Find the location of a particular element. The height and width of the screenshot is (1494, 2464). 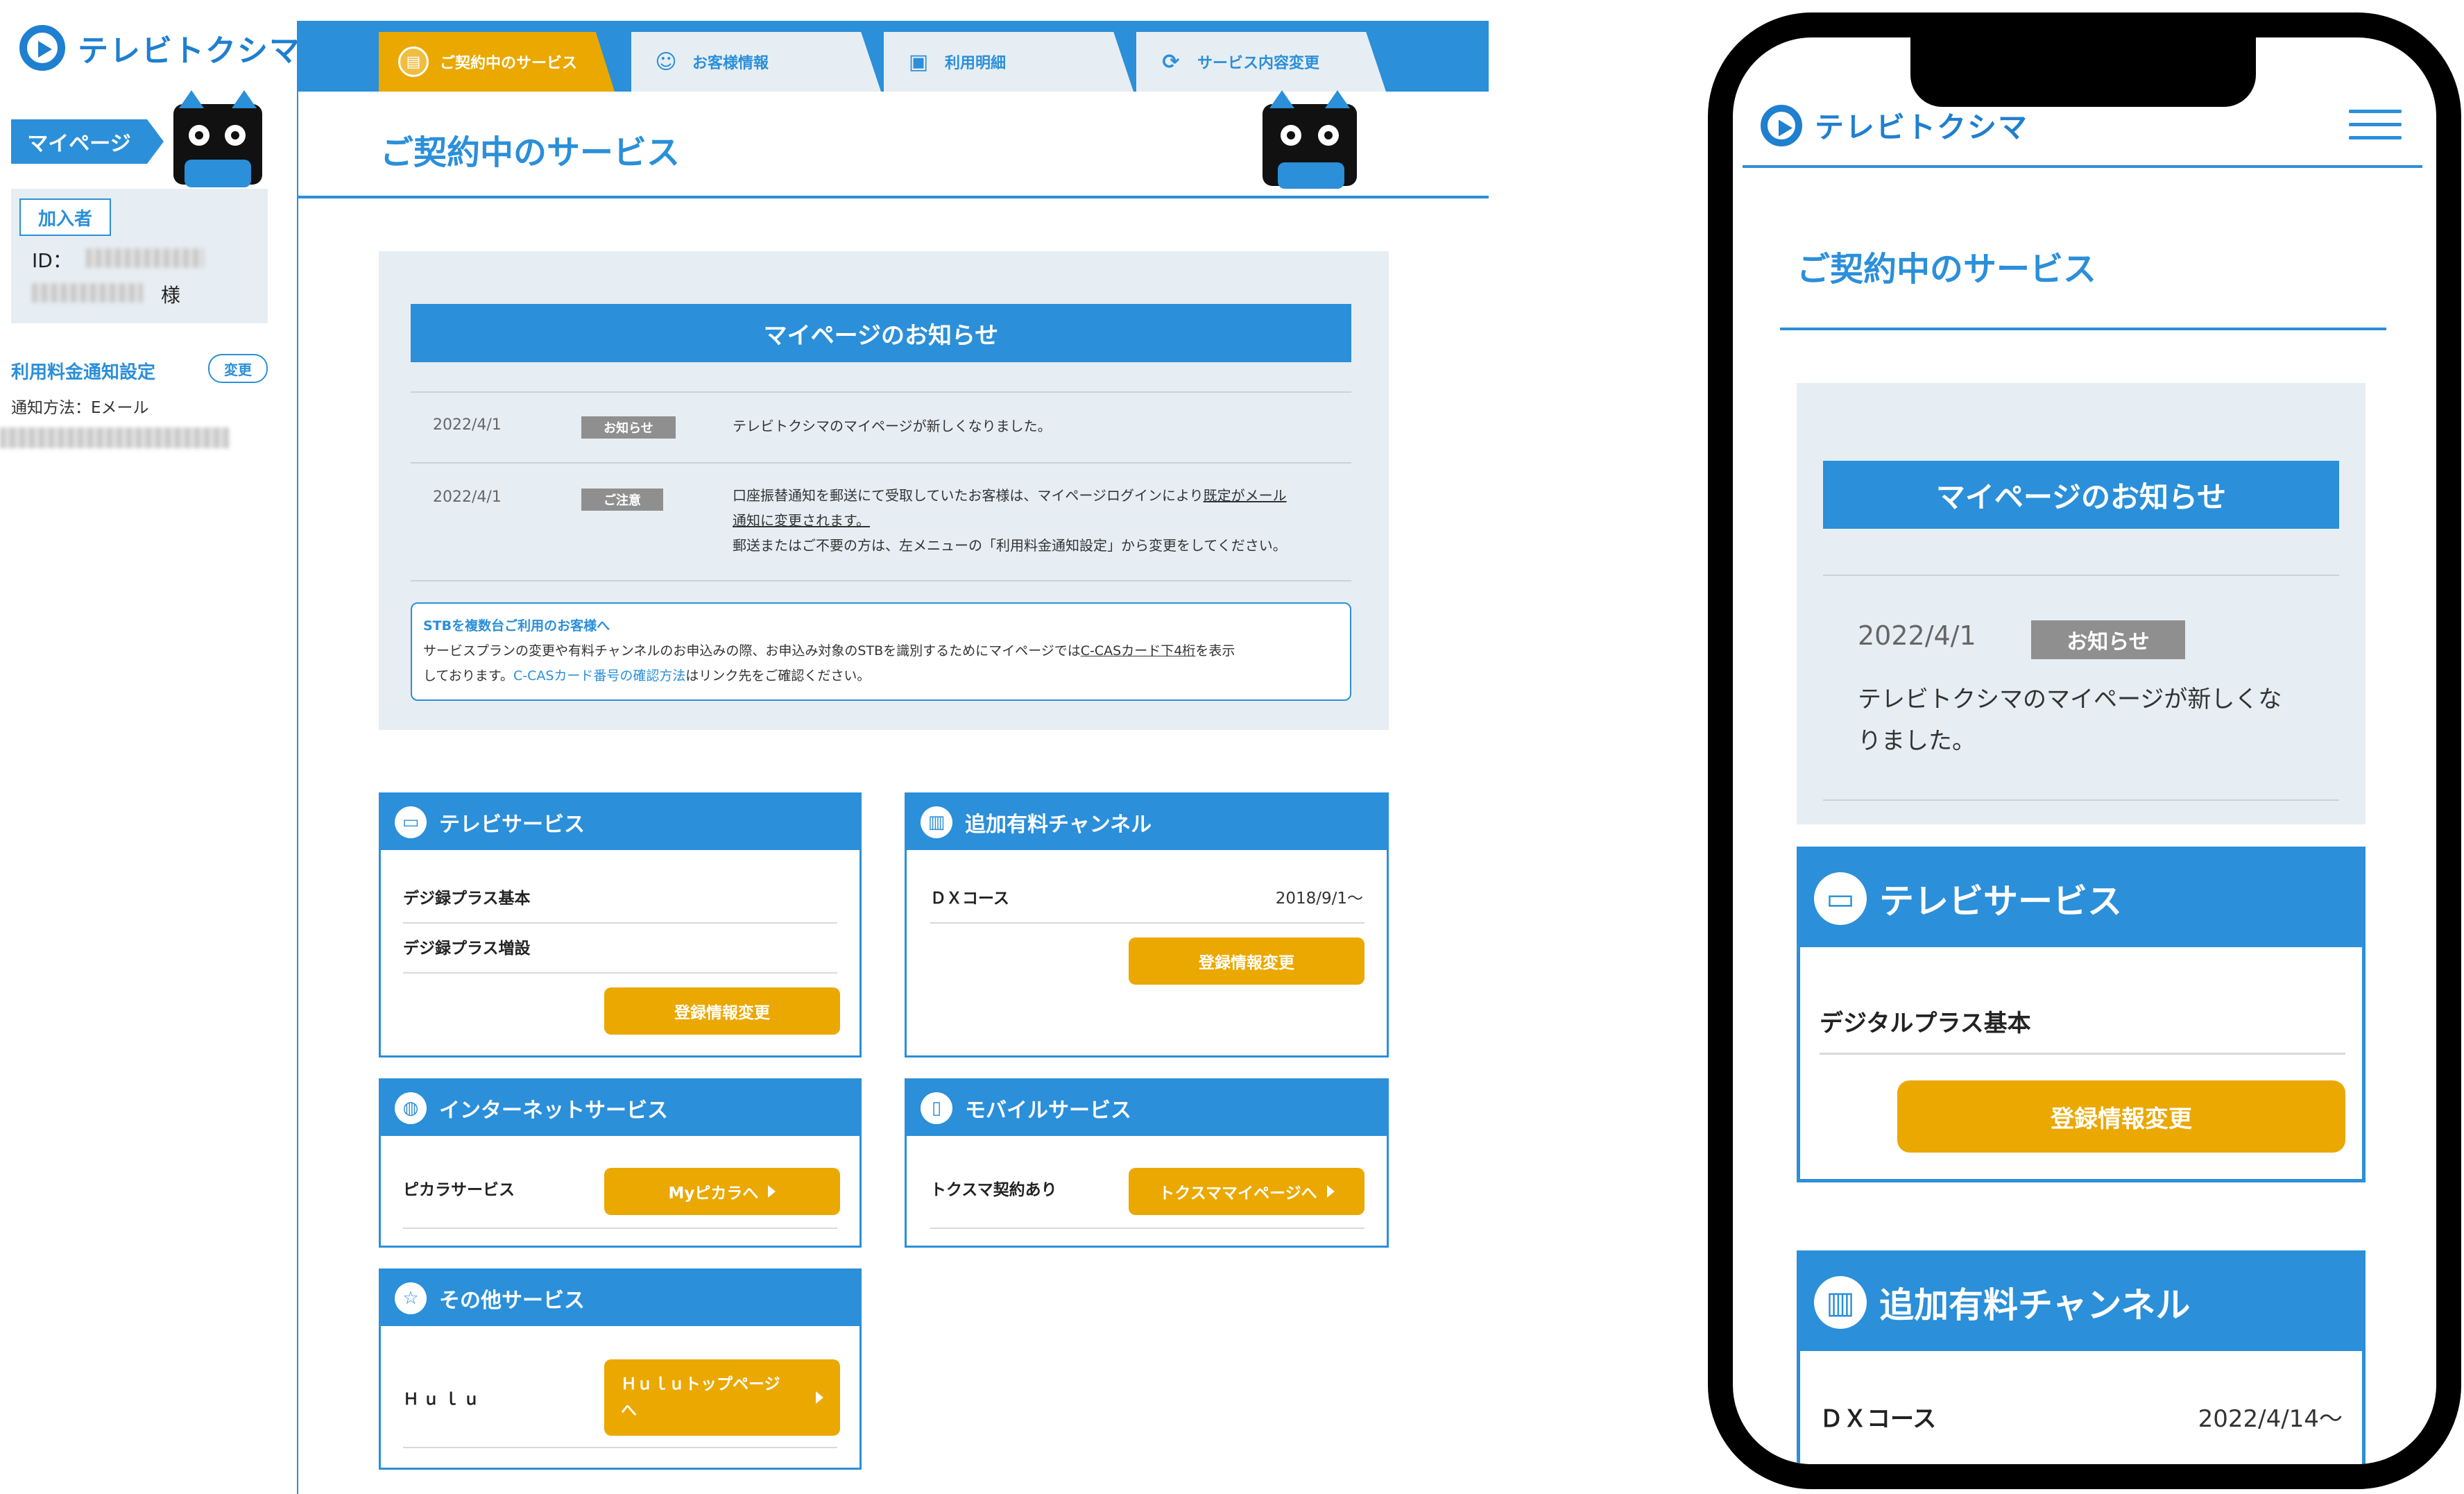

phone-notice-title: マイページのお知らせ is located at coordinates (2081, 495).